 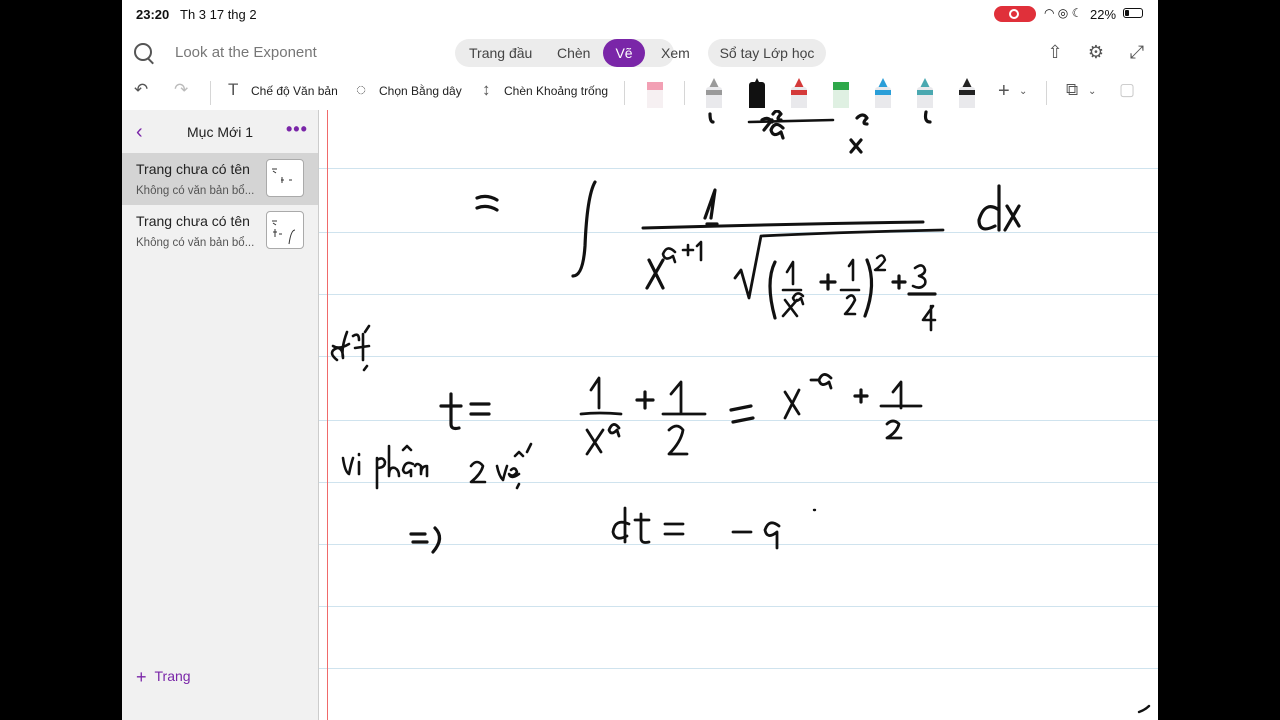 I want to click on insert-space-icon: ↕, so click(x=486, y=89).